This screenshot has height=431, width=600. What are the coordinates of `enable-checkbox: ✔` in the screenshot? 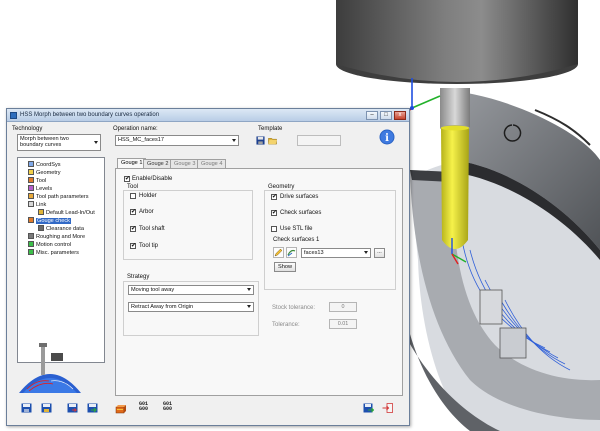 It's located at (127, 179).